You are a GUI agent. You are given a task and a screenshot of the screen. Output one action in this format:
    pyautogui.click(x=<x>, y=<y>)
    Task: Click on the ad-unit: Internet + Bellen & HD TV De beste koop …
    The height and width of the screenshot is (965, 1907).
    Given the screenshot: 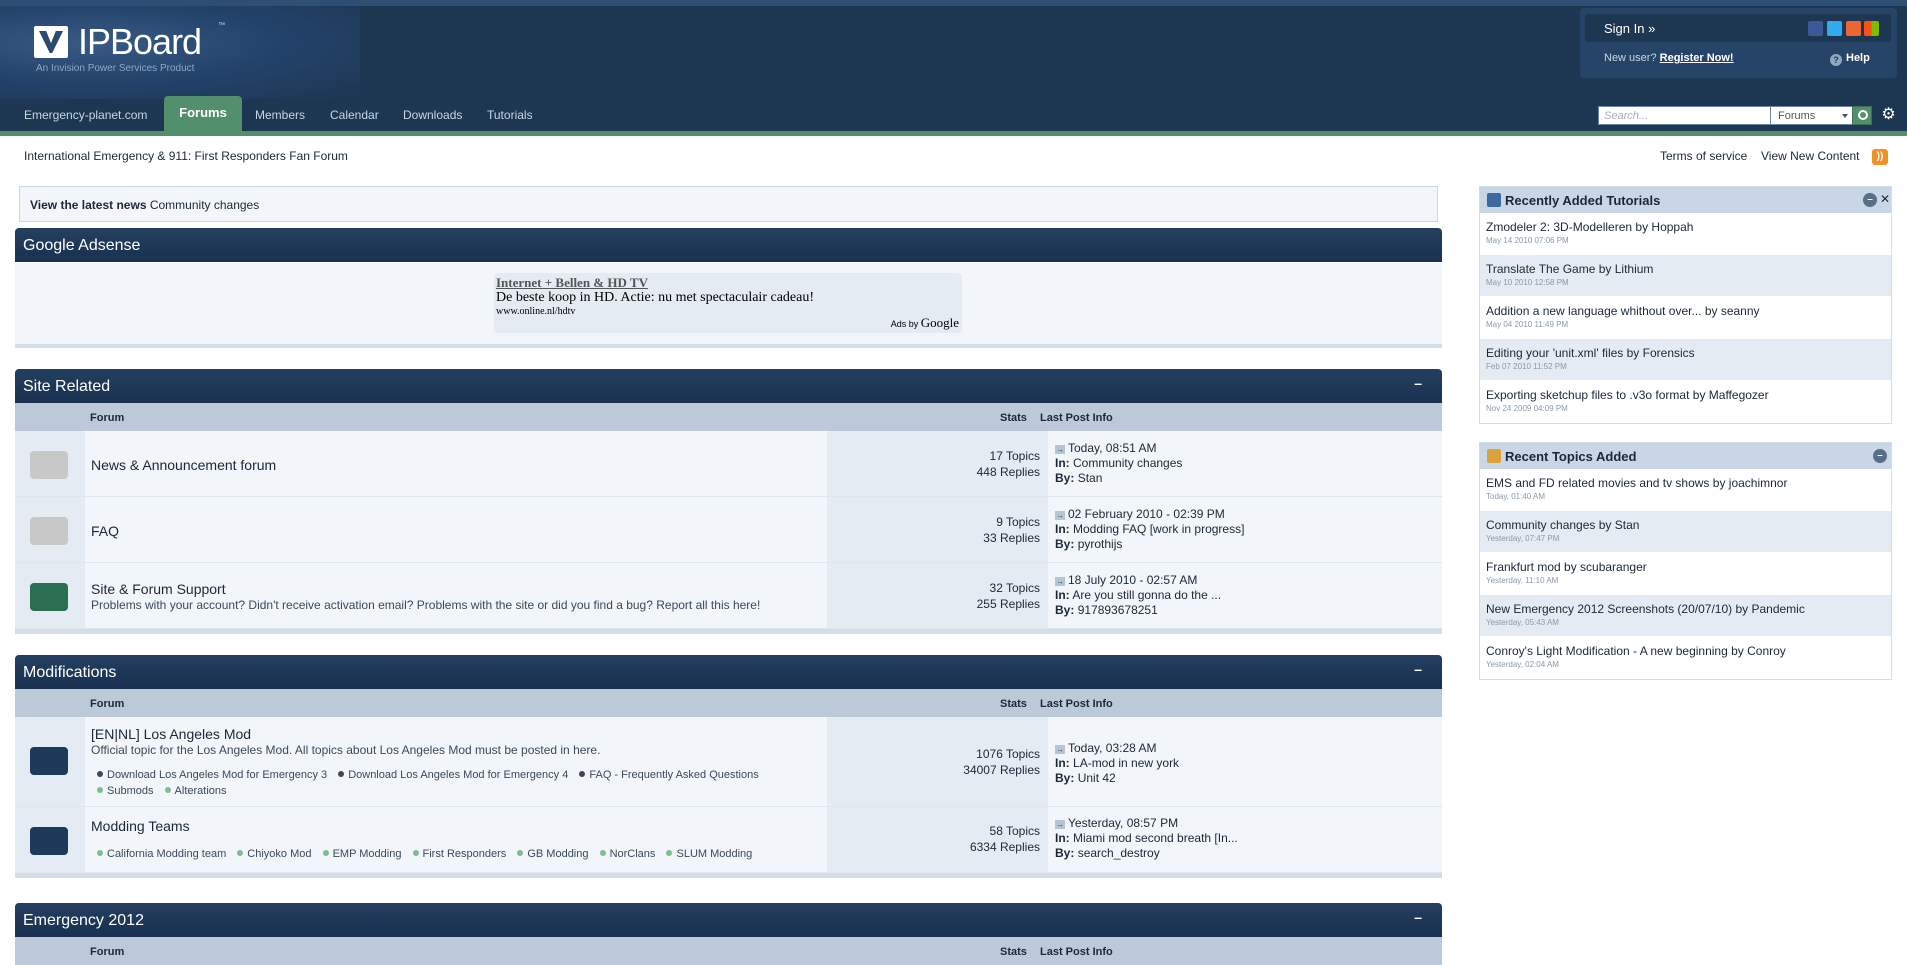 What is the action you would take?
    pyautogui.click(x=728, y=303)
    